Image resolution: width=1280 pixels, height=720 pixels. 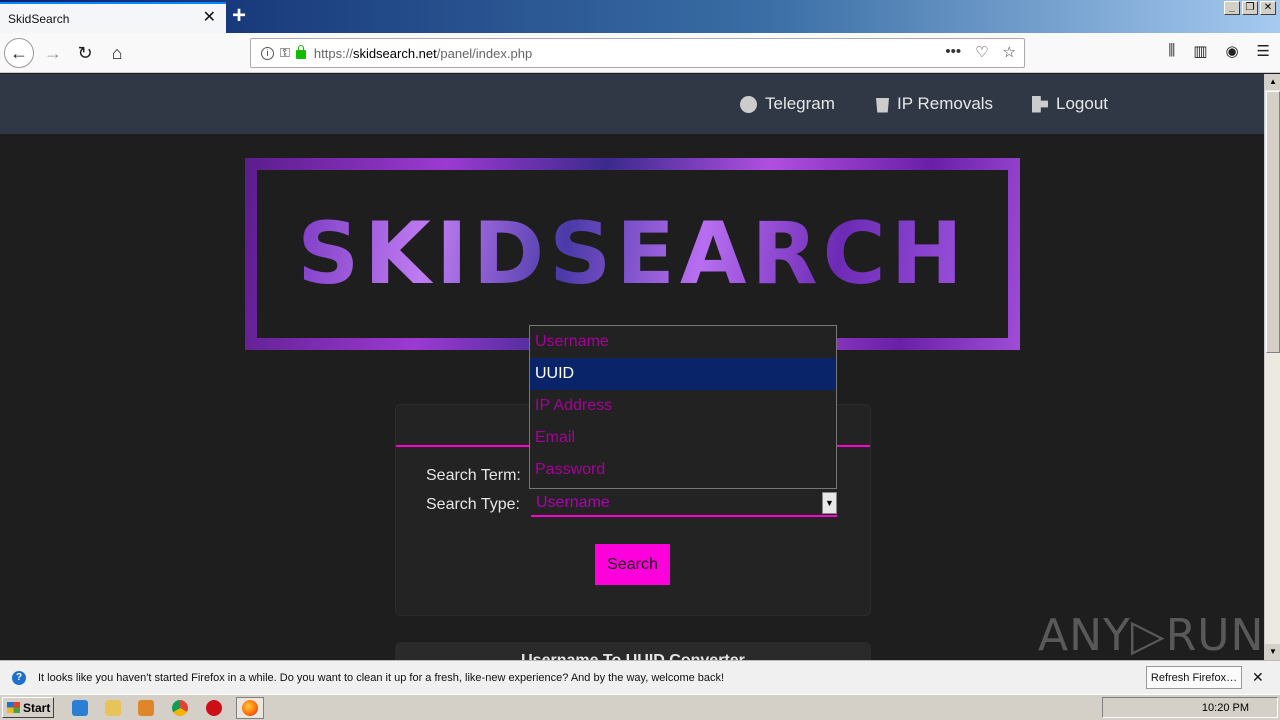 I want to click on window-controls: _ ❐ ✕, so click(x=1250, y=8).